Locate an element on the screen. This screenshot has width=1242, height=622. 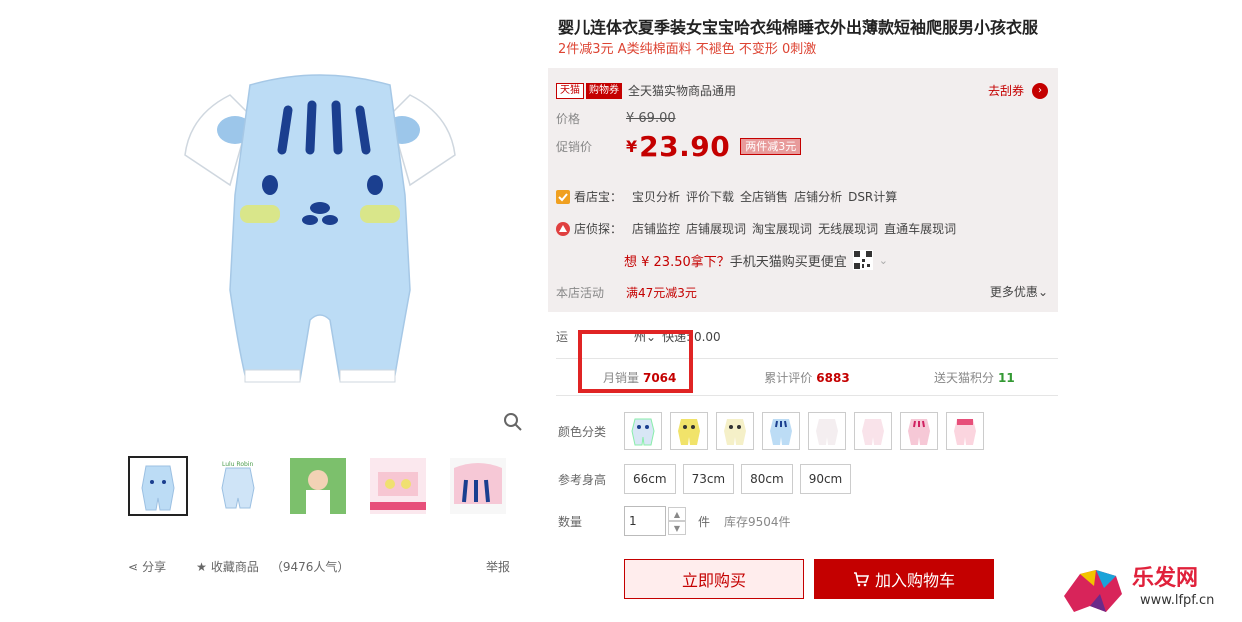
detect-link-3: 淘宝展现词 is located at coordinates (782, 228).